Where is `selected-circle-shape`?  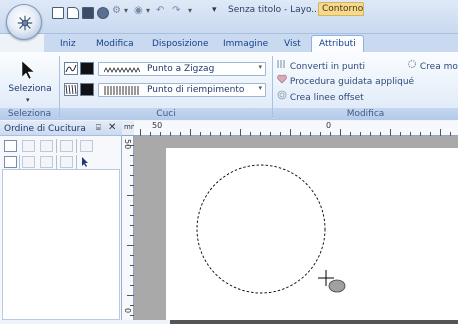
selected-circle-shape is located at coordinates (261, 229).